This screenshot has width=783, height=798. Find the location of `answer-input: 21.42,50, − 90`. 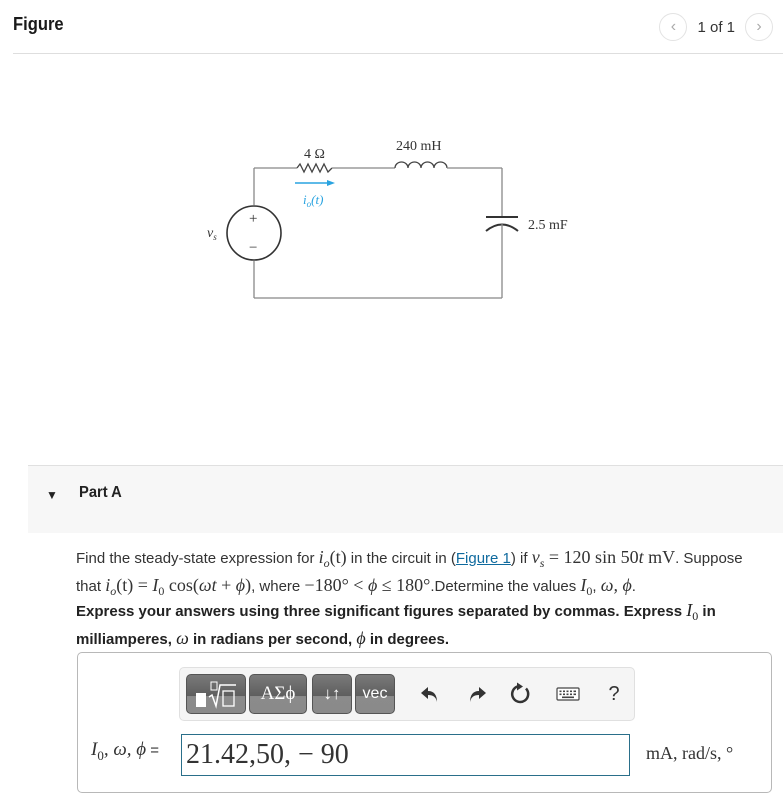

answer-input: 21.42,50, − 90 is located at coordinates (405, 755).